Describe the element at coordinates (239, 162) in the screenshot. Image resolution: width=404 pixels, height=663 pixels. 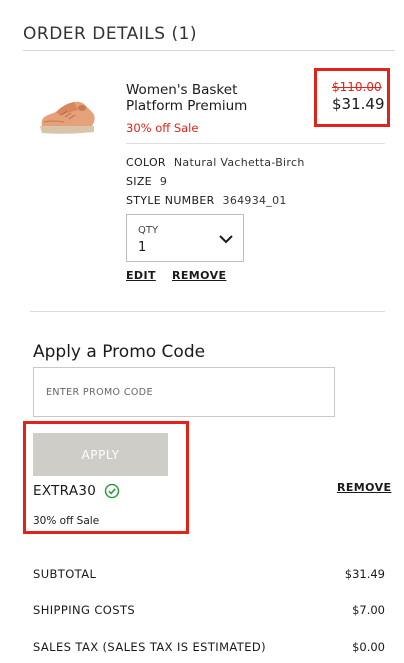
I see `attribute-value: Natural Vachetta-Birch` at that location.